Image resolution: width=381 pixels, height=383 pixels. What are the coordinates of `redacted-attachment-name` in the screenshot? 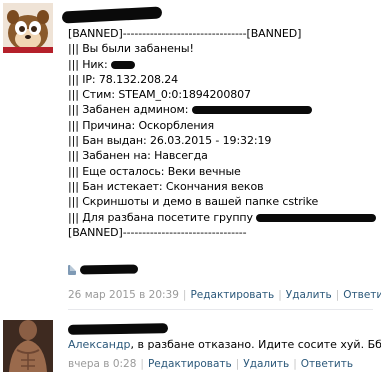 It's located at (109, 269).